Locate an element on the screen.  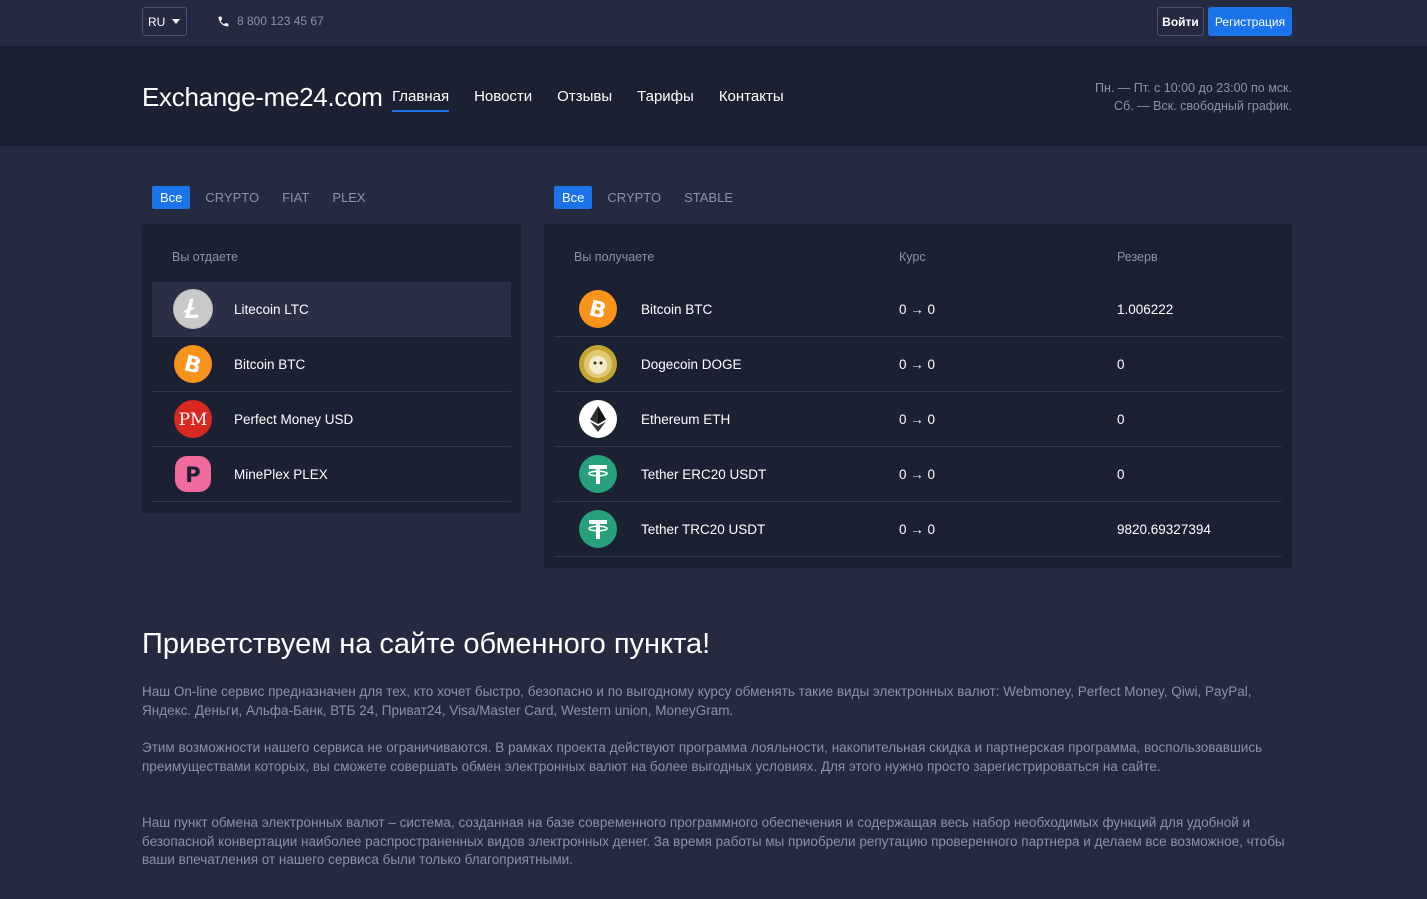
language-select: RU is located at coordinates (164, 21).